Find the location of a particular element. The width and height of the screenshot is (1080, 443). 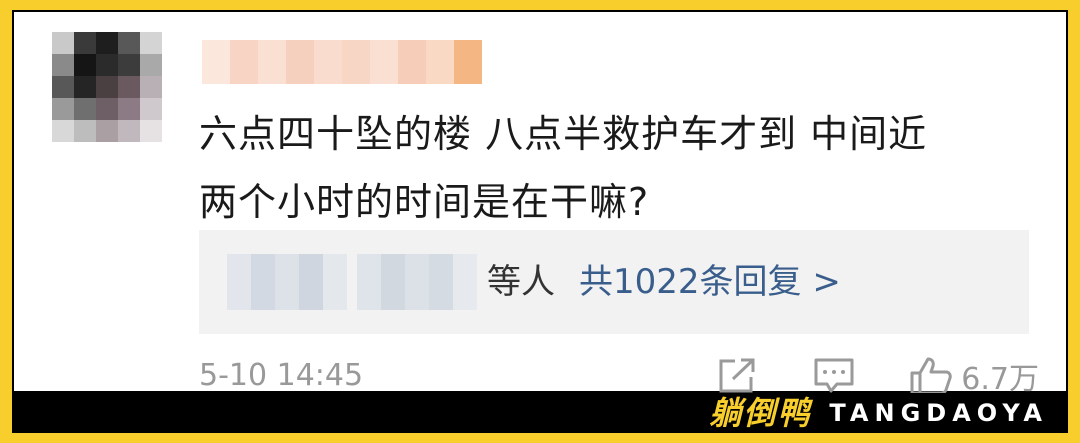

comment-line-2: 两个小时的时间是在干嘛? is located at coordinates (424, 202).